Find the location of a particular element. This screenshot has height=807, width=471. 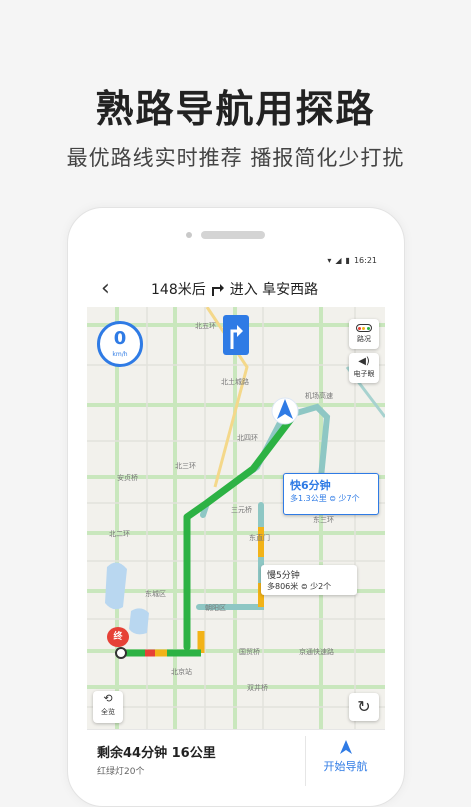

map-label: 国贸桥 is located at coordinates (249, 652).